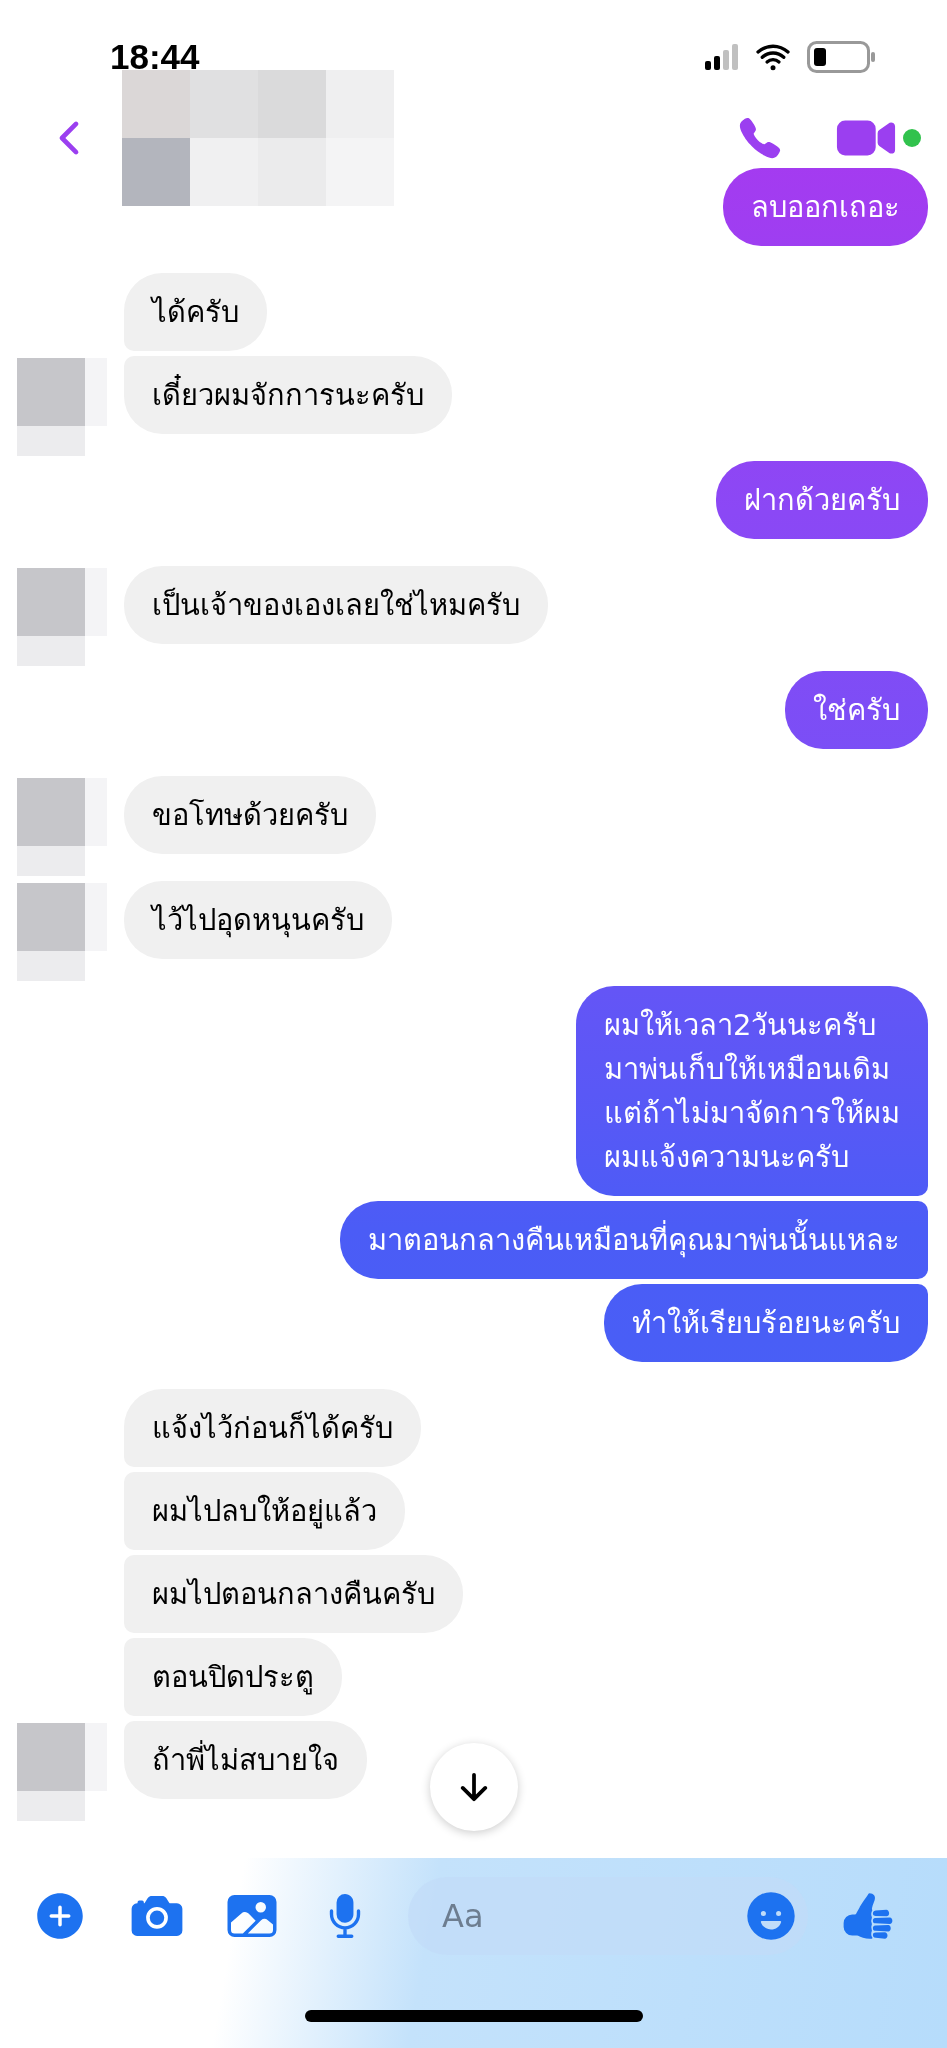  What do you see at coordinates (336, 605) in the screenshot?
I see `received-message: เป็นเจ้าของเองเลยใช่ไหมครับ` at bounding box center [336, 605].